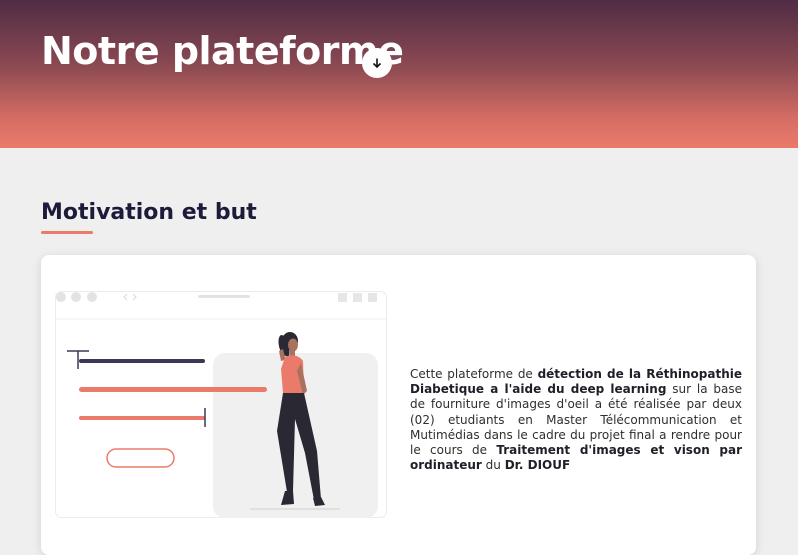 This screenshot has height=555, width=798. I want to click on scroll-down-button, so click(377, 63).